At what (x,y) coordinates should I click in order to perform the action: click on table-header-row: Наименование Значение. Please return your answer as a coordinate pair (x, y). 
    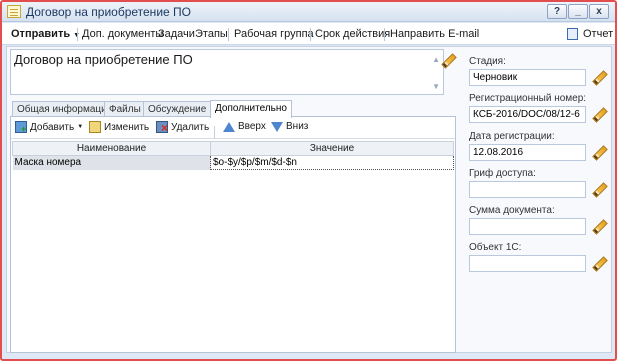
    Looking at the image, I should click on (233, 148).